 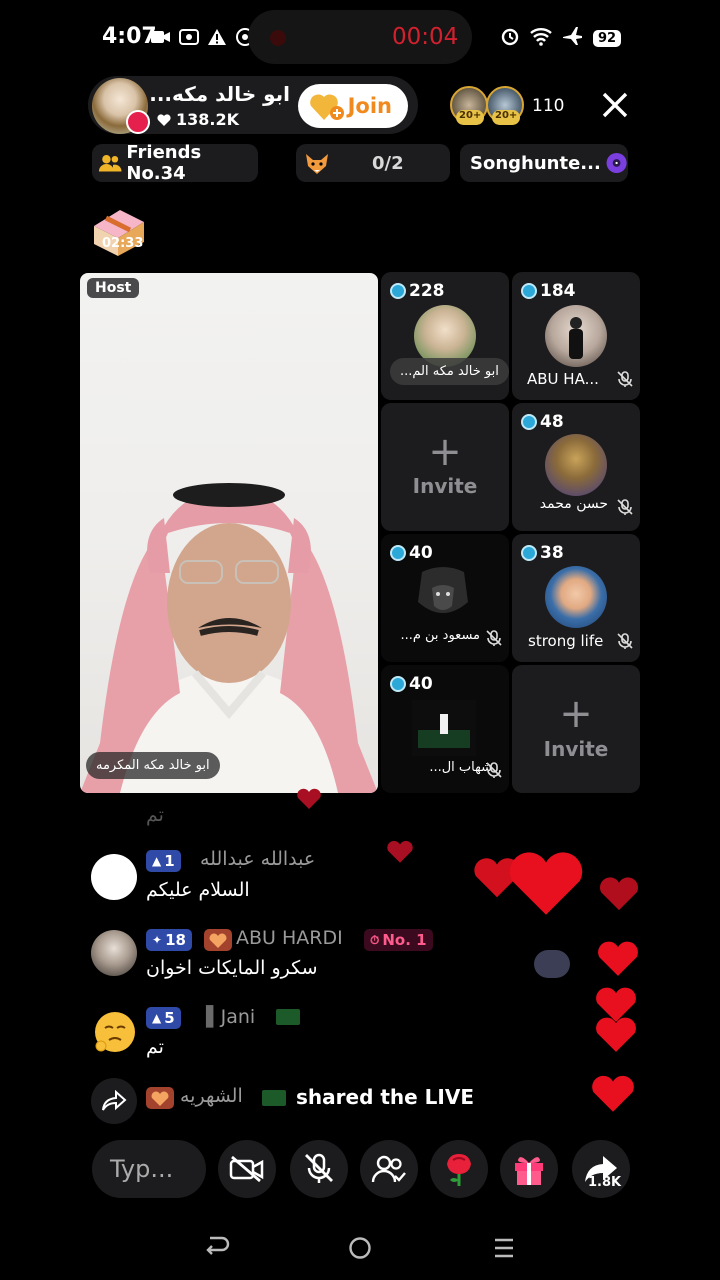 What do you see at coordinates (470, 117) in the screenshot?
I see `viewer-badge-1: 20+` at bounding box center [470, 117].